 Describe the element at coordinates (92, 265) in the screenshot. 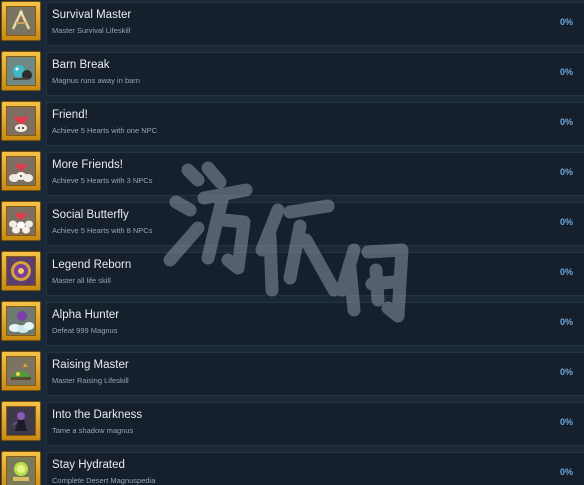

I see `achievement-title: Legend Reborn` at that location.